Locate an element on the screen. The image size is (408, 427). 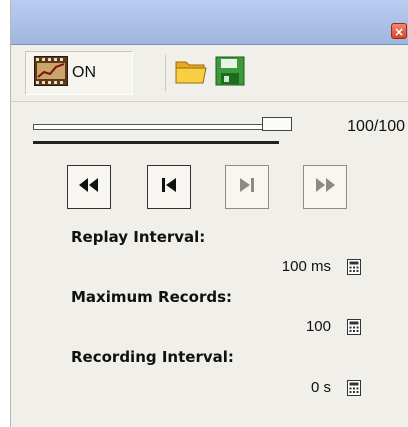
fast-forward-icon is located at coordinates (325, 187).